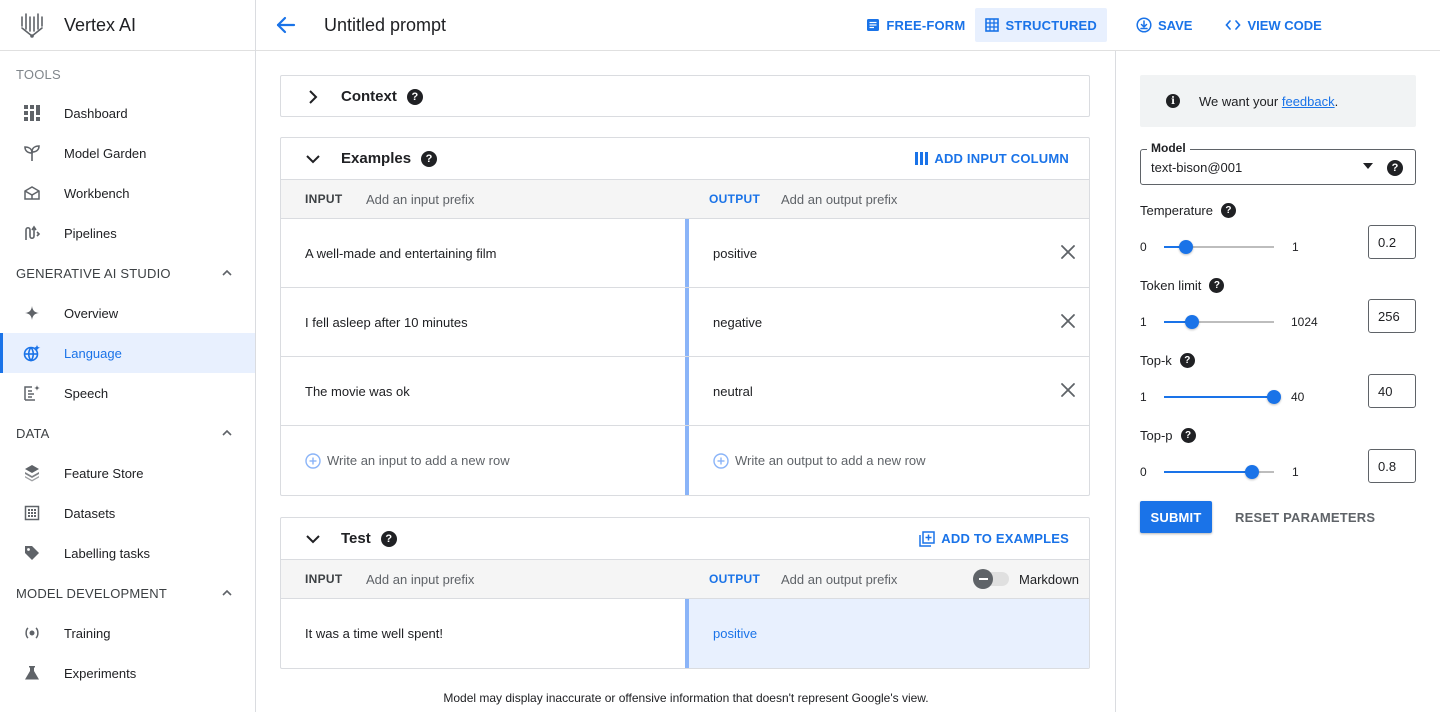 The width and height of the screenshot is (1440, 712). Describe the element at coordinates (1392, 391) in the screenshot. I see `top-k-input: 40` at that location.